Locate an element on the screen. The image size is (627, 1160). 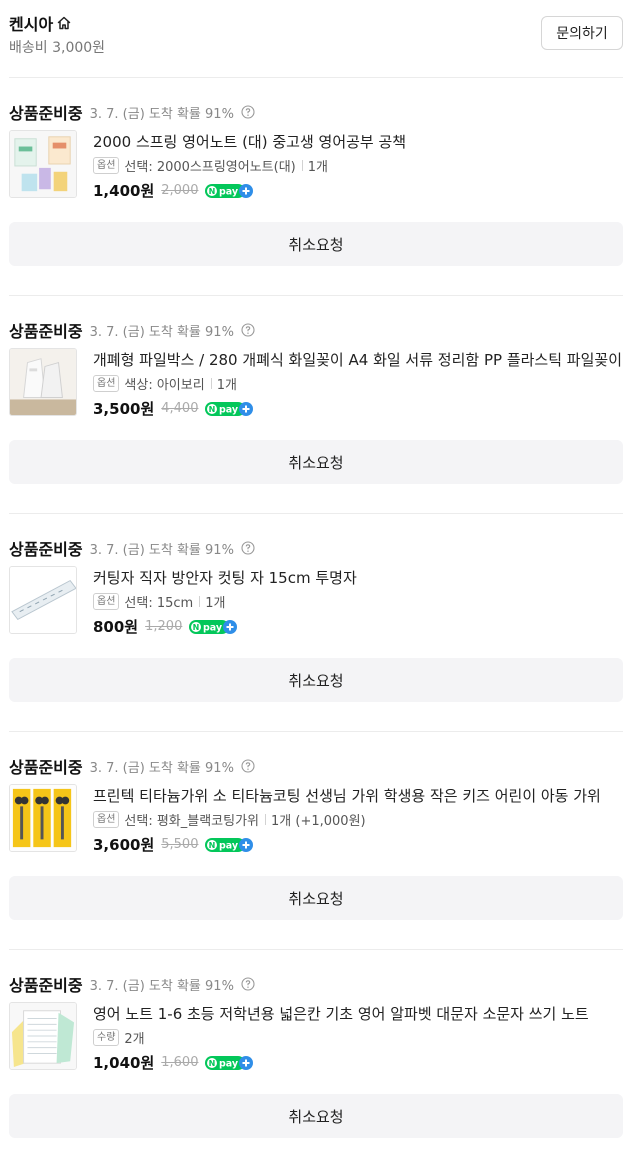
option-text: 선택: 평화_블랙코팅가위 is located at coordinates (192, 821).